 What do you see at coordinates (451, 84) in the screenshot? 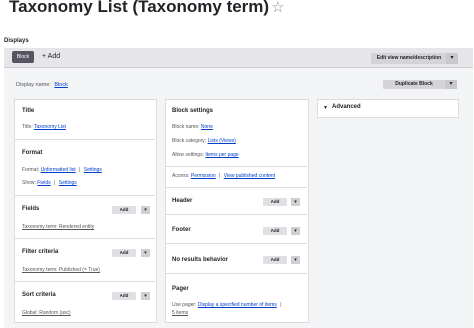
I see `duplicate-dropdown-icon: ▾` at bounding box center [451, 84].